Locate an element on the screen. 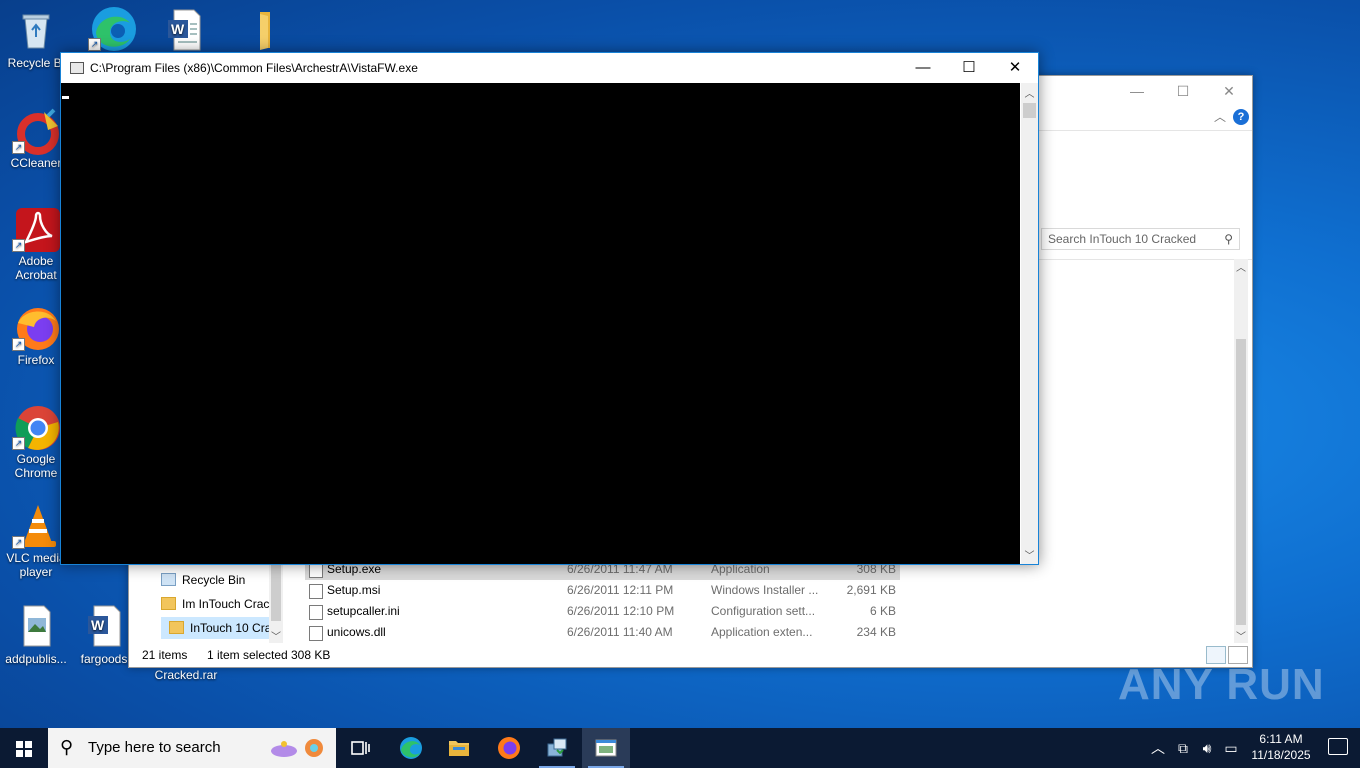  taskbar-console is located at coordinates (606, 748).